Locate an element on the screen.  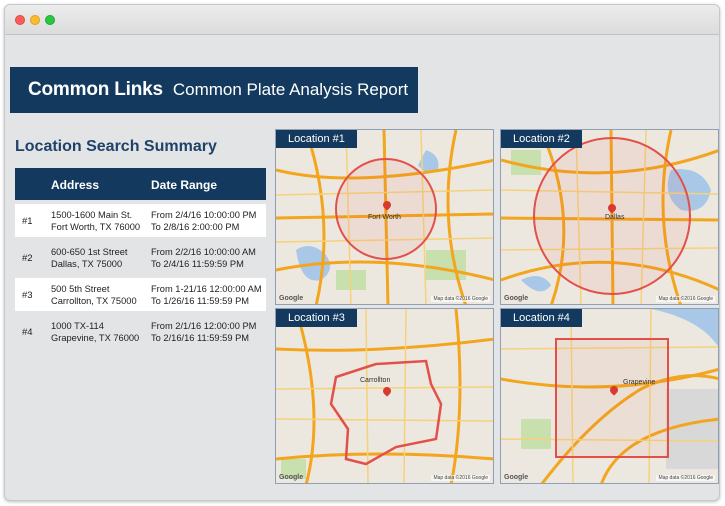
row-number: #3 is located at coordinates (27, 295).